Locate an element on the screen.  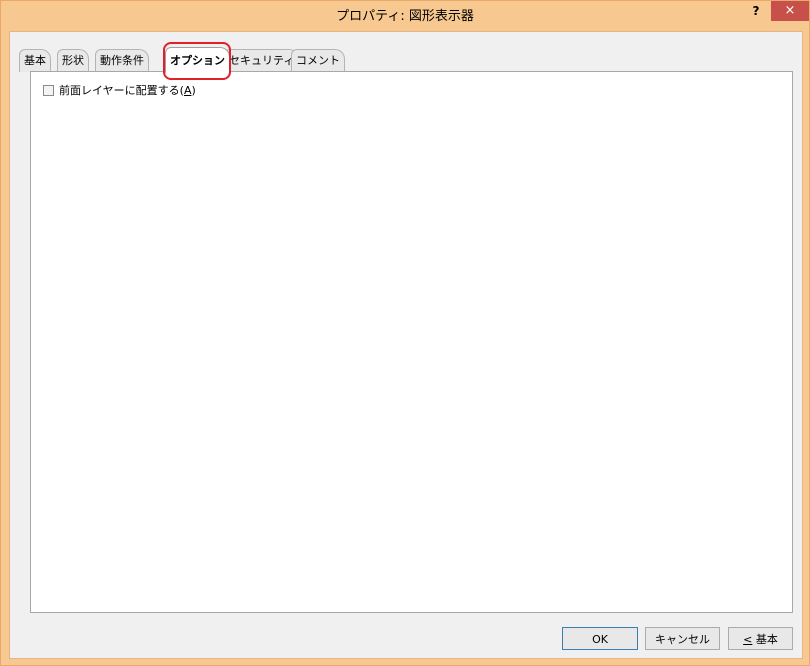
help-button: ? is located at coordinates (756, 11).